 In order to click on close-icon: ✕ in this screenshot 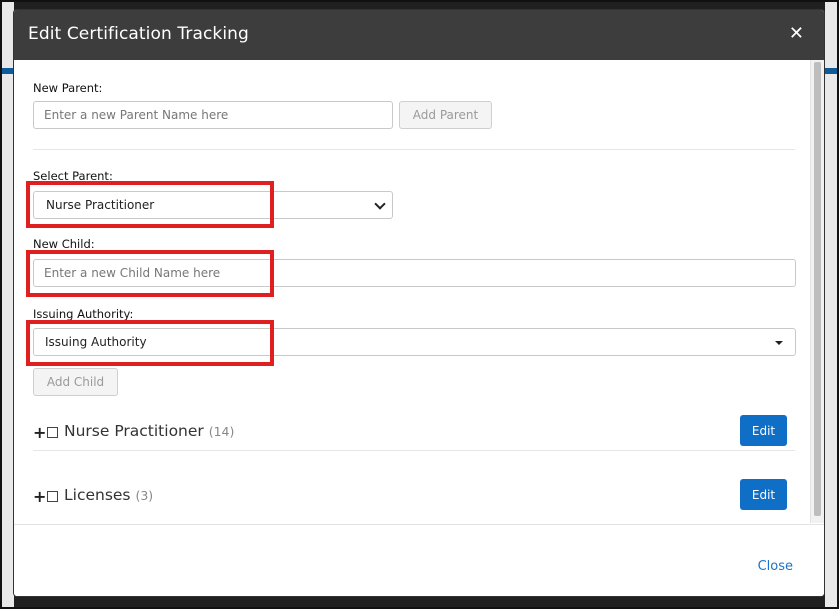, I will do `click(796, 33)`.